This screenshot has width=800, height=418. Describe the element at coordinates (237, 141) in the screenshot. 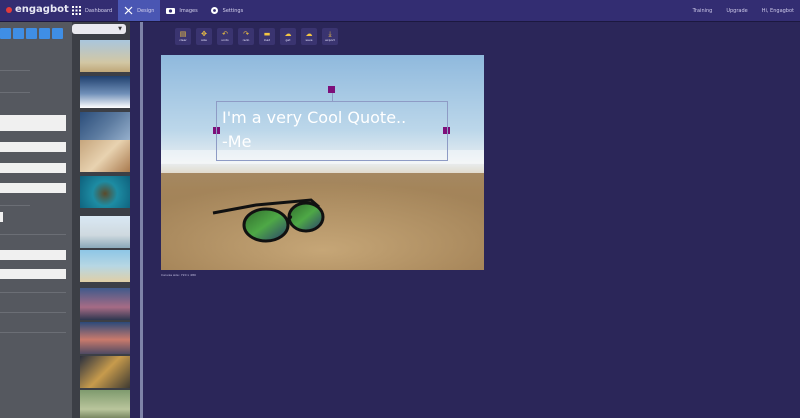

I see `quote-line-2: -Me` at that location.